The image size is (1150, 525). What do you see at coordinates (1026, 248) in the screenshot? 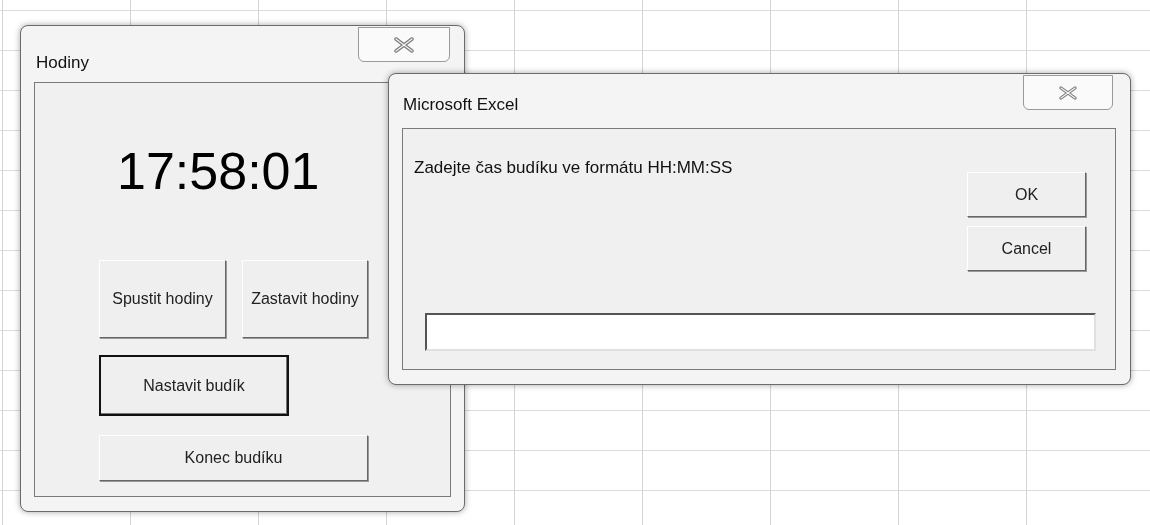
I see `dialog-button: Cancel` at bounding box center [1026, 248].